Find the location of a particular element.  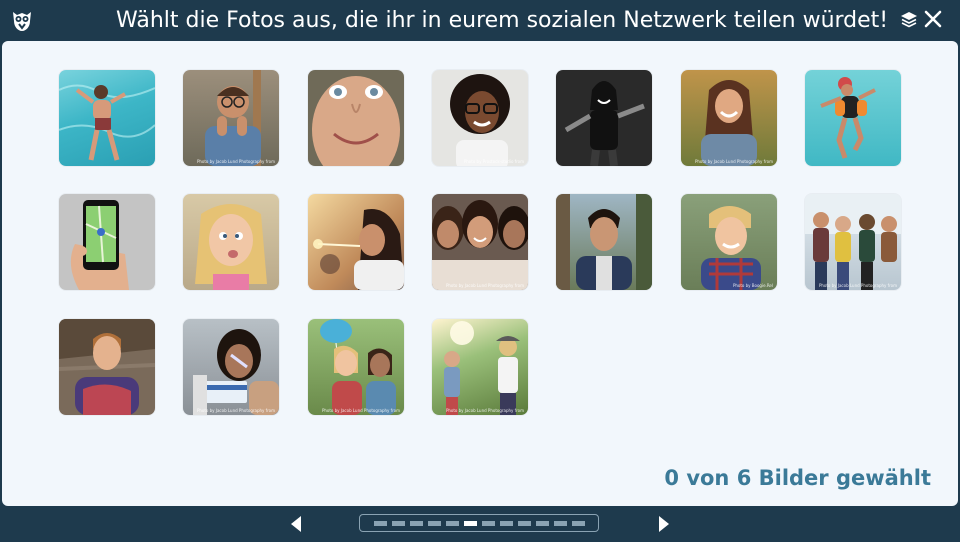

photo-tile: Photo by Boogie.Rel is located at coordinates (729, 242).